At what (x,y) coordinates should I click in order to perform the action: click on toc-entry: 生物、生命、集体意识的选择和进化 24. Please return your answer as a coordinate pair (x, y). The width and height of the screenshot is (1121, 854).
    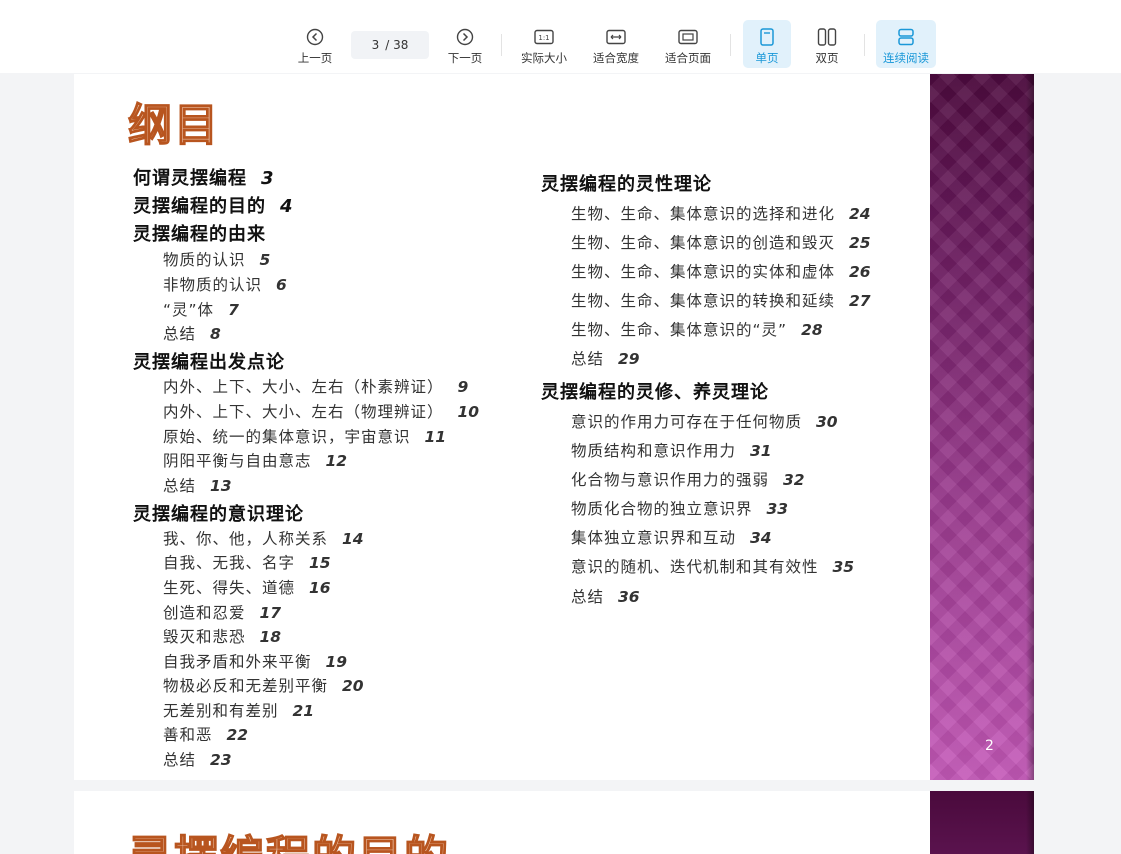
    Looking at the image, I should click on (721, 213).